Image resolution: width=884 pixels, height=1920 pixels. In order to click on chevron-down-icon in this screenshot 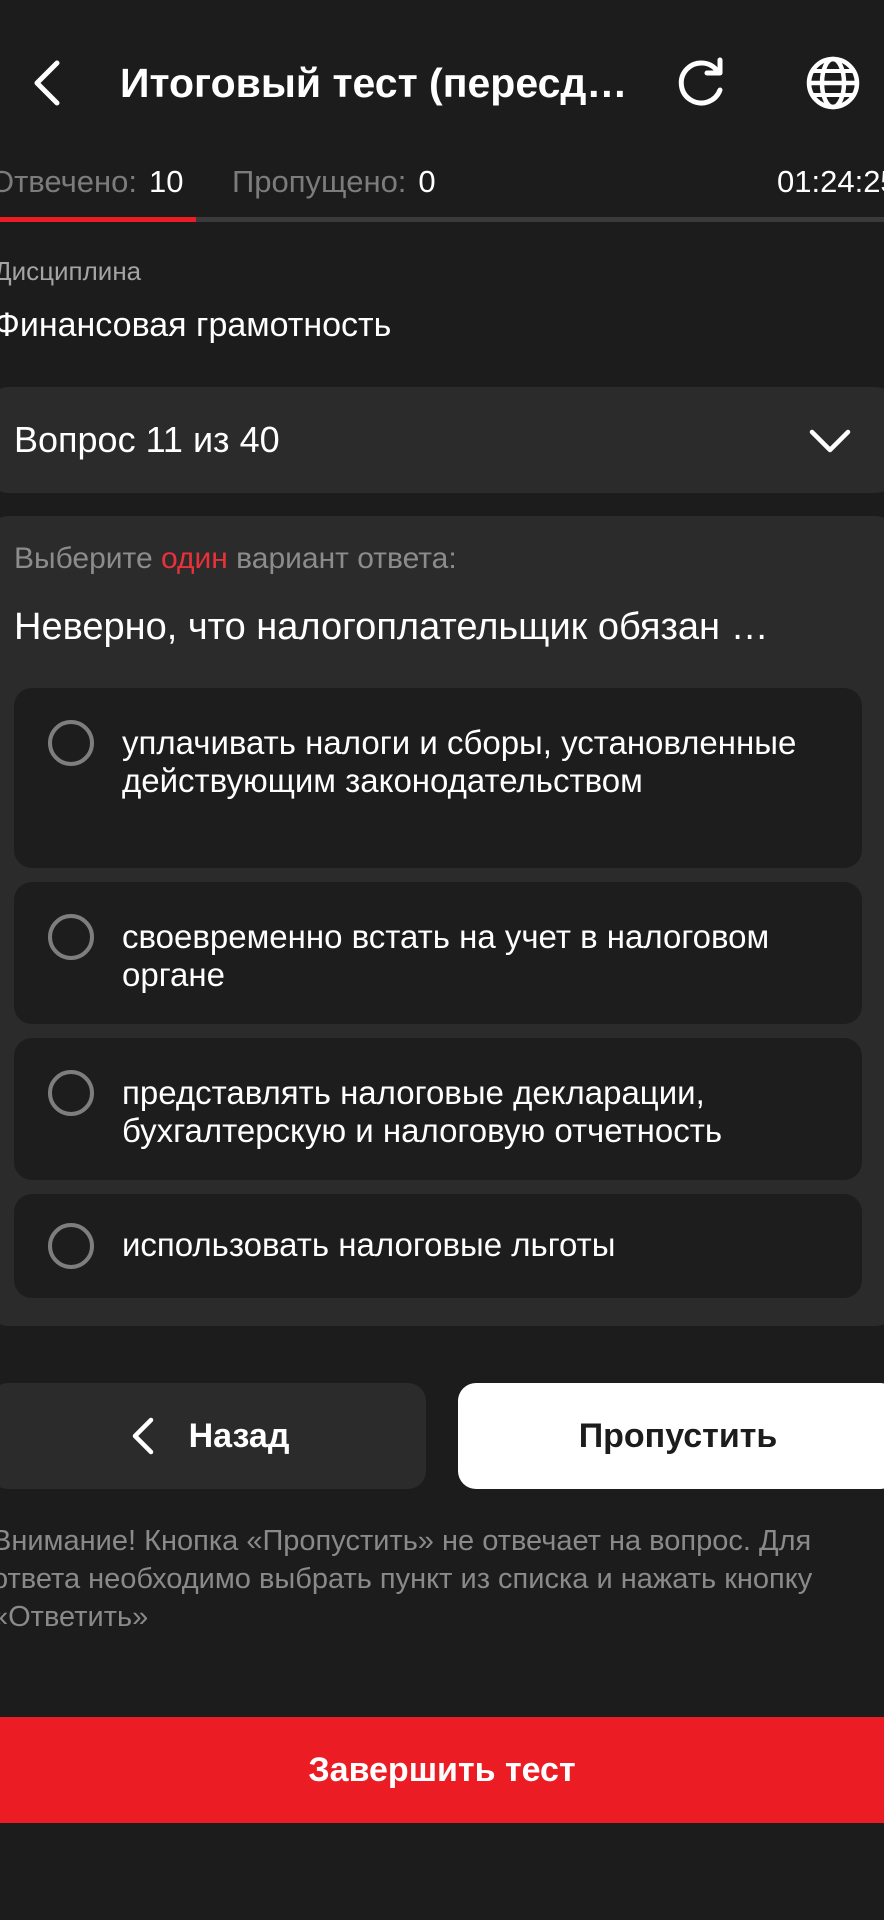, I will do `click(830, 441)`.